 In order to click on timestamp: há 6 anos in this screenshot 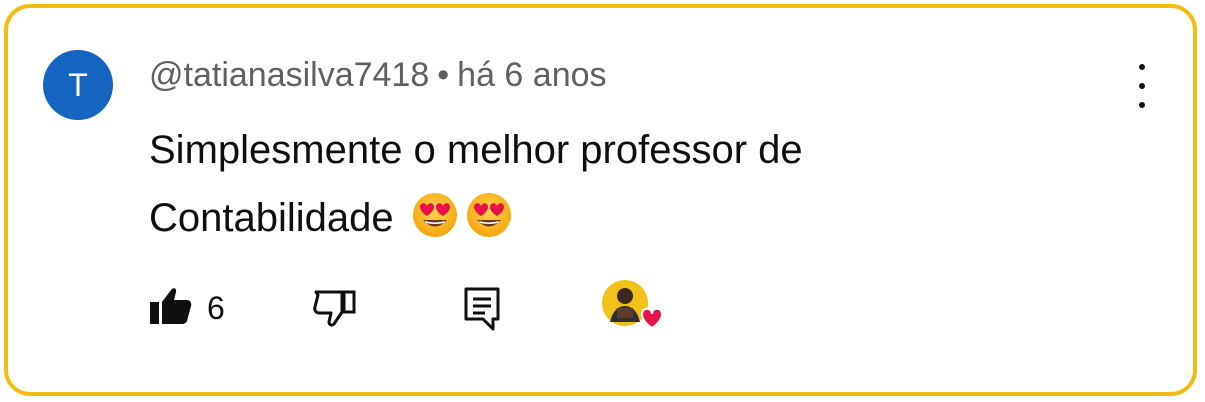, I will do `click(531, 75)`.